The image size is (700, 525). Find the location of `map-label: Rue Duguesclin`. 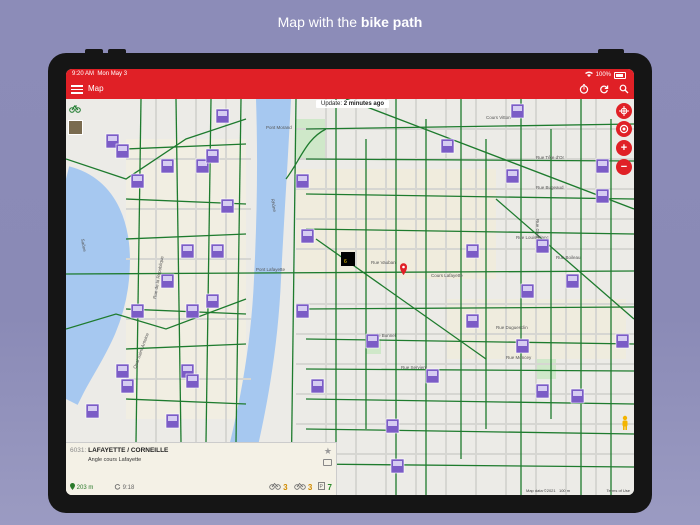

map-label: Rue Duguesclin is located at coordinates (512, 327).